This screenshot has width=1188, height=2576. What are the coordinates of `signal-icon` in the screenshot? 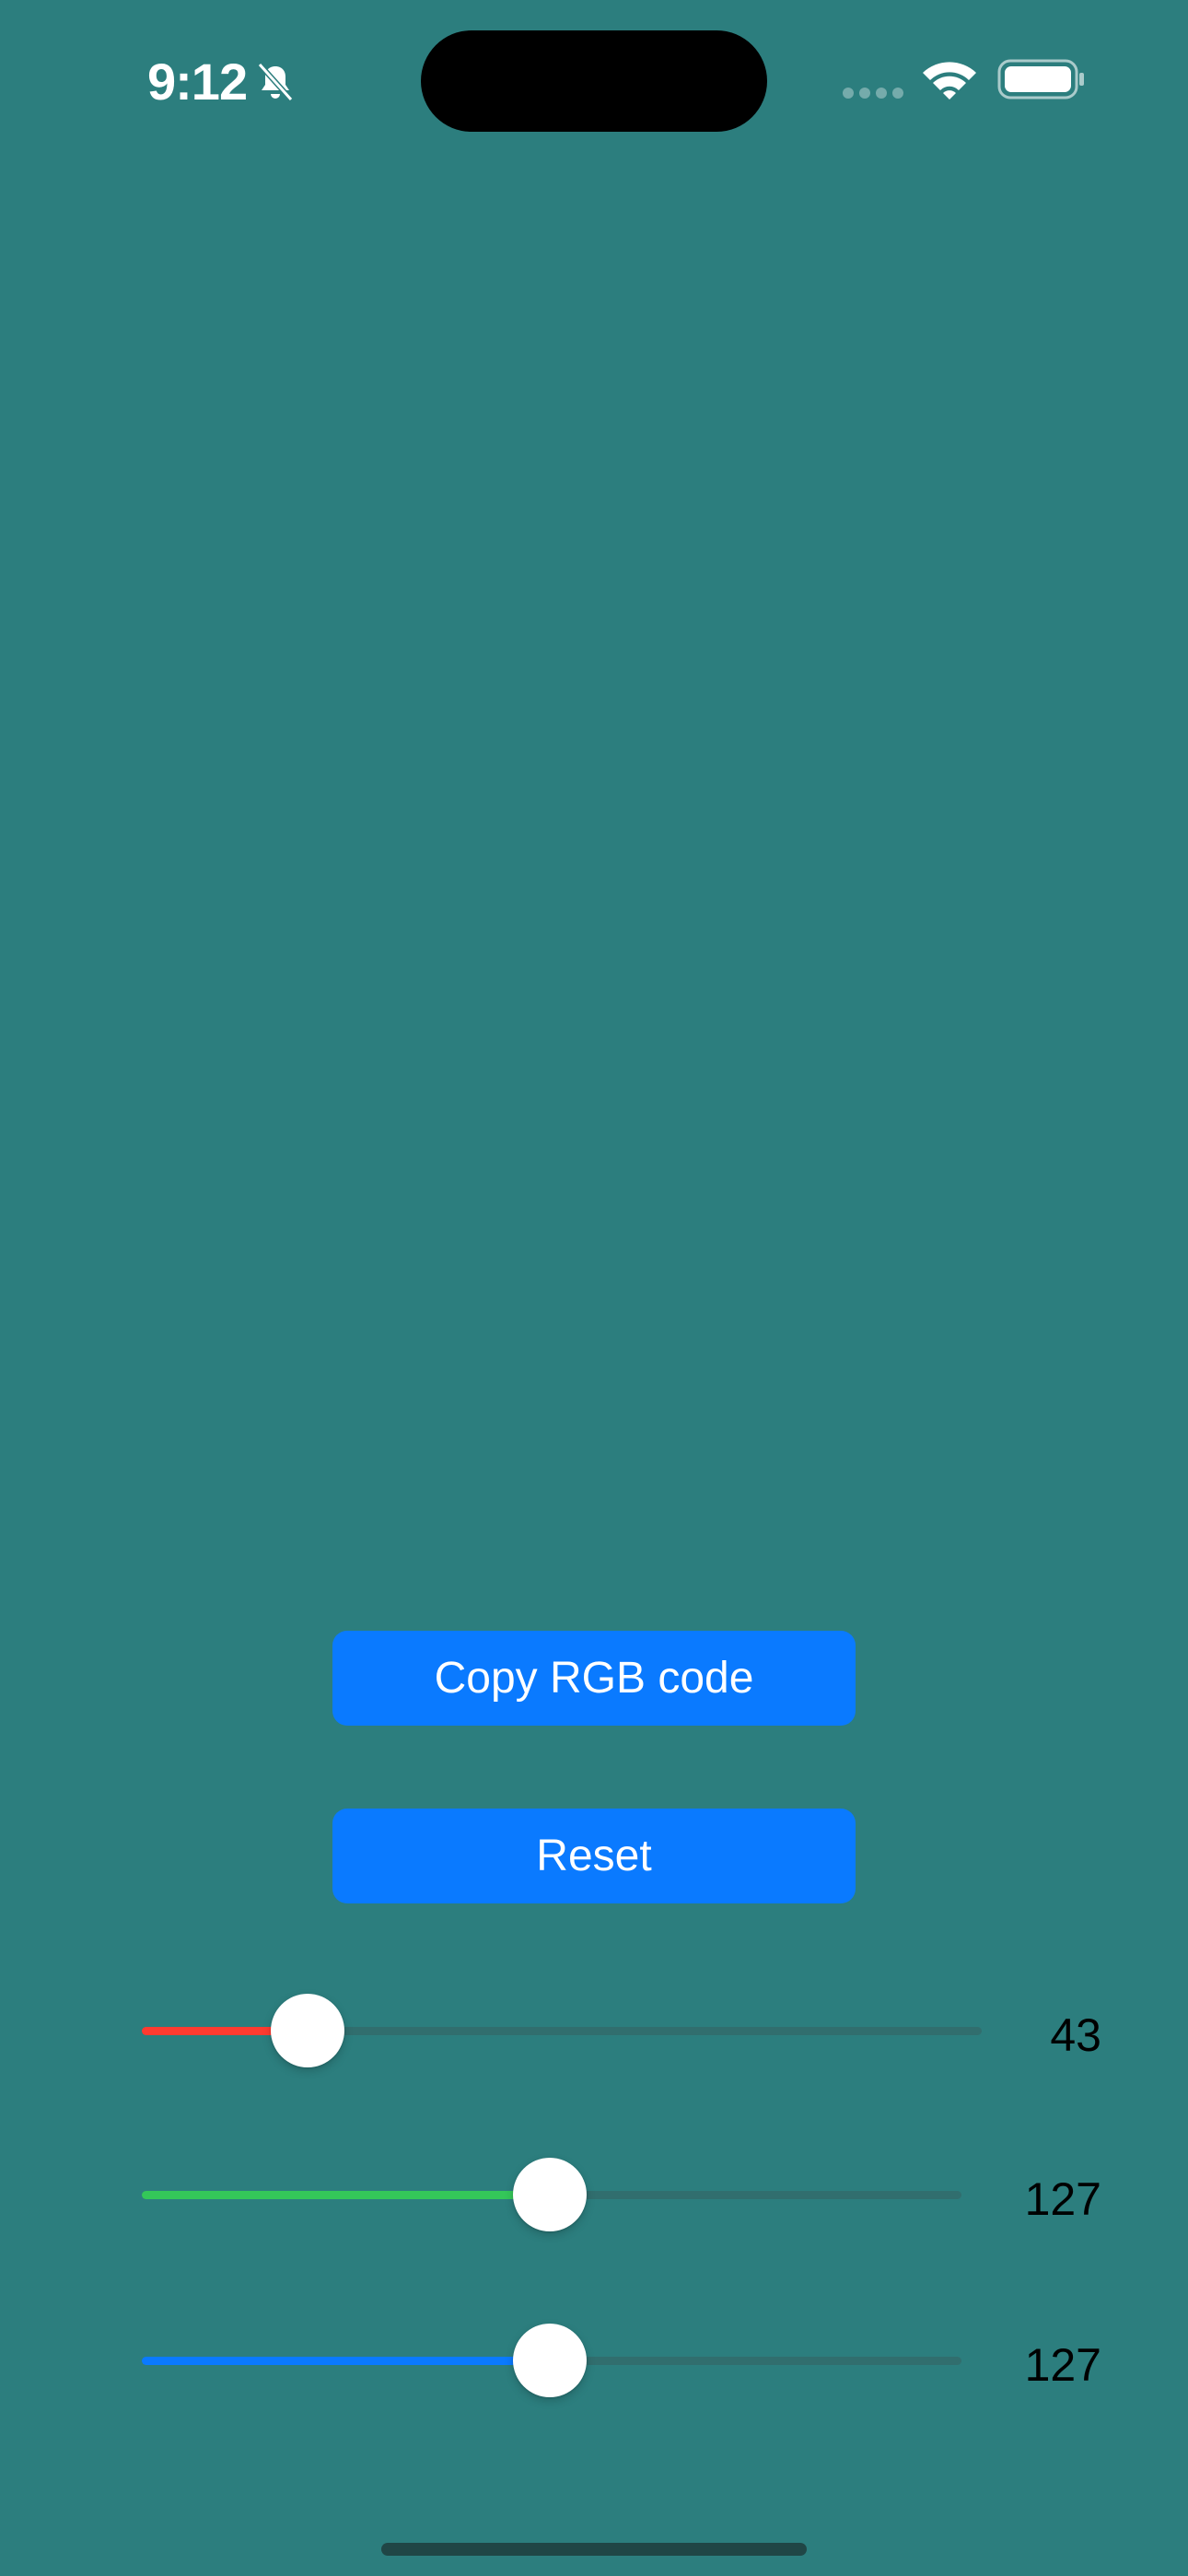 It's located at (873, 93).